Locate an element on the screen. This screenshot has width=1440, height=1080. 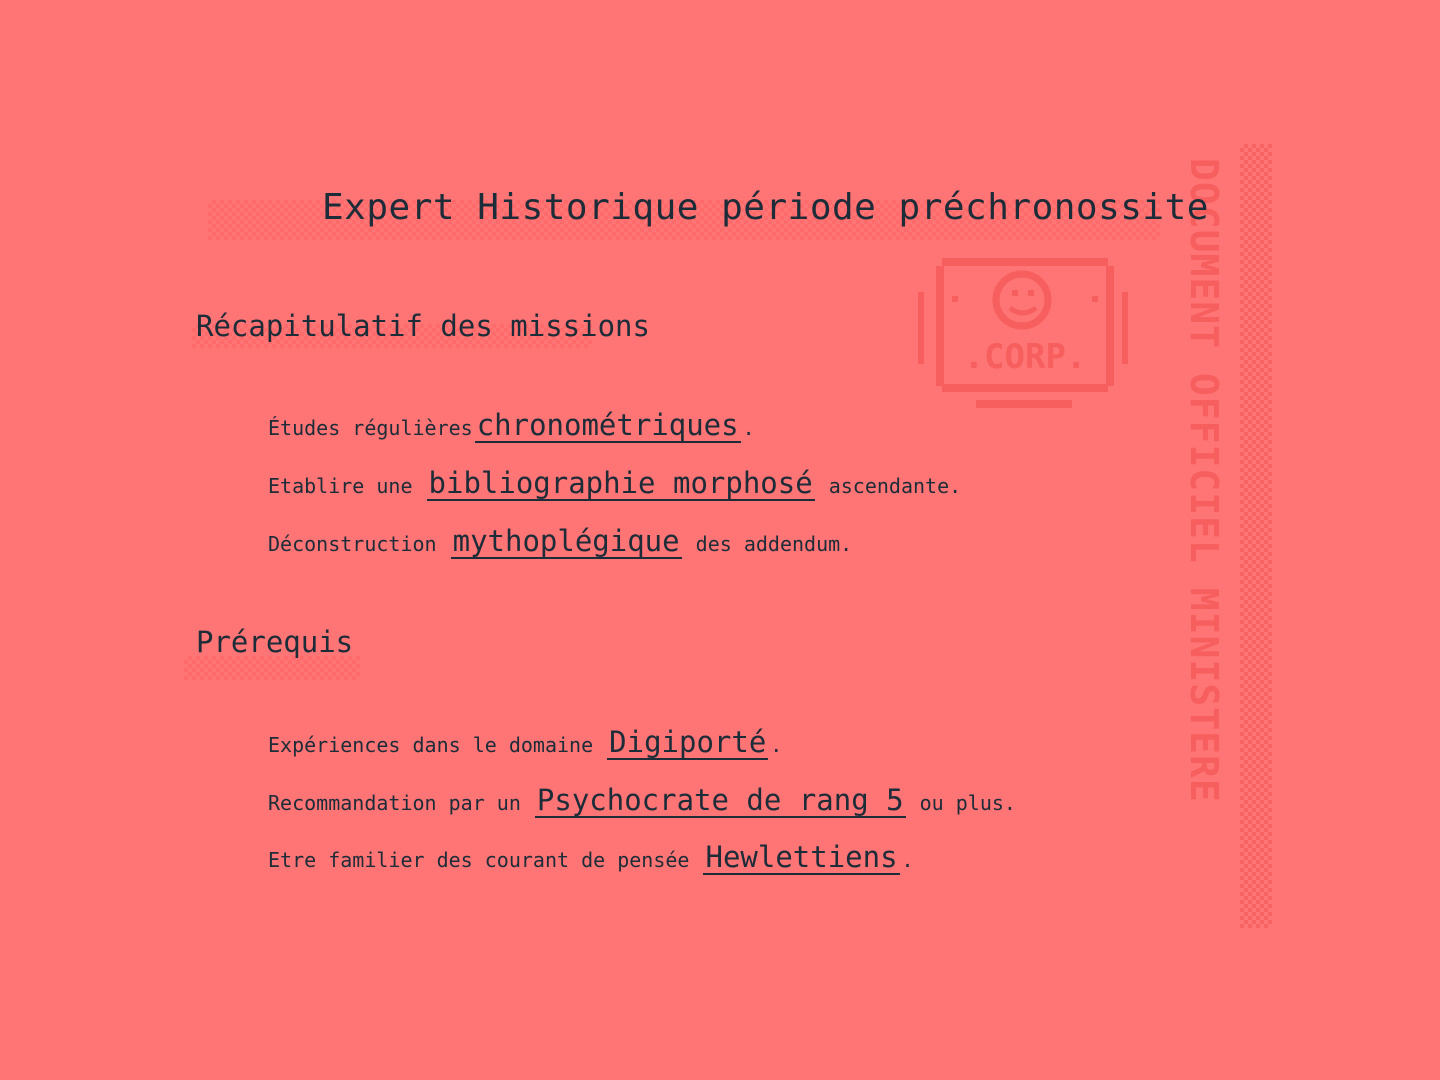
item-text-after: des addendum. is located at coordinates (774, 544).